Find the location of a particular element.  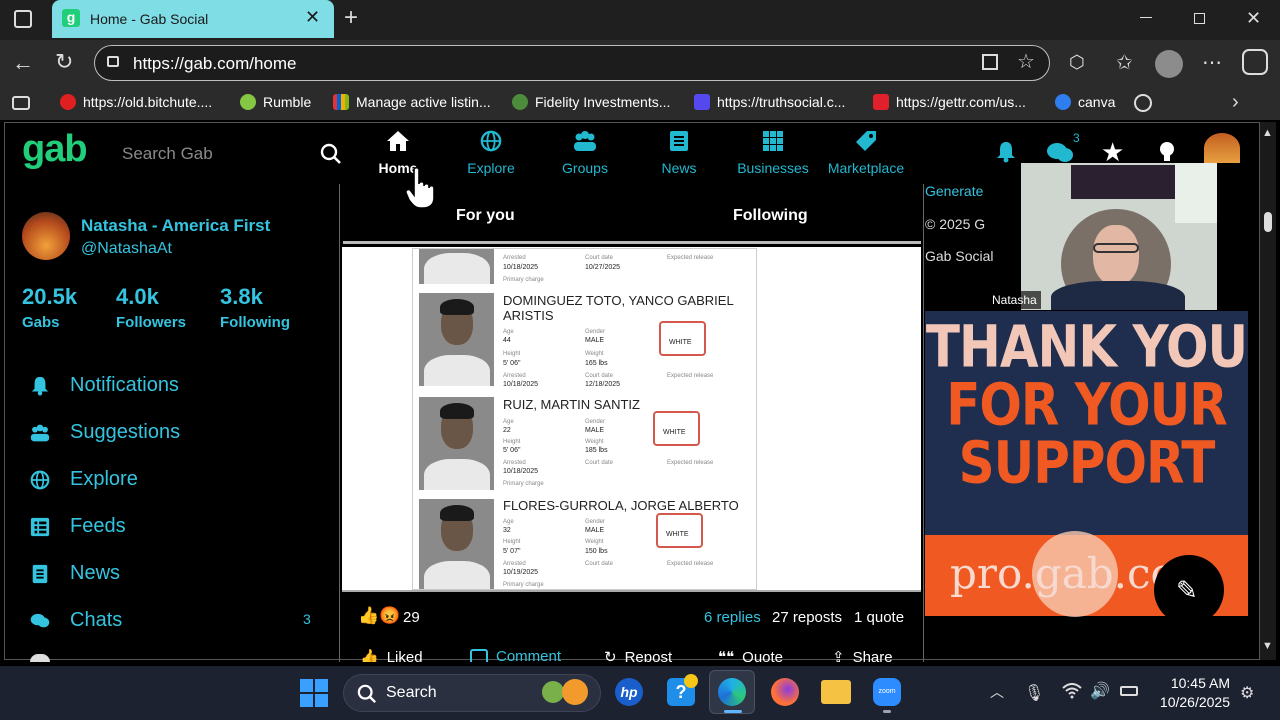

start-button is located at coordinates (314, 693).